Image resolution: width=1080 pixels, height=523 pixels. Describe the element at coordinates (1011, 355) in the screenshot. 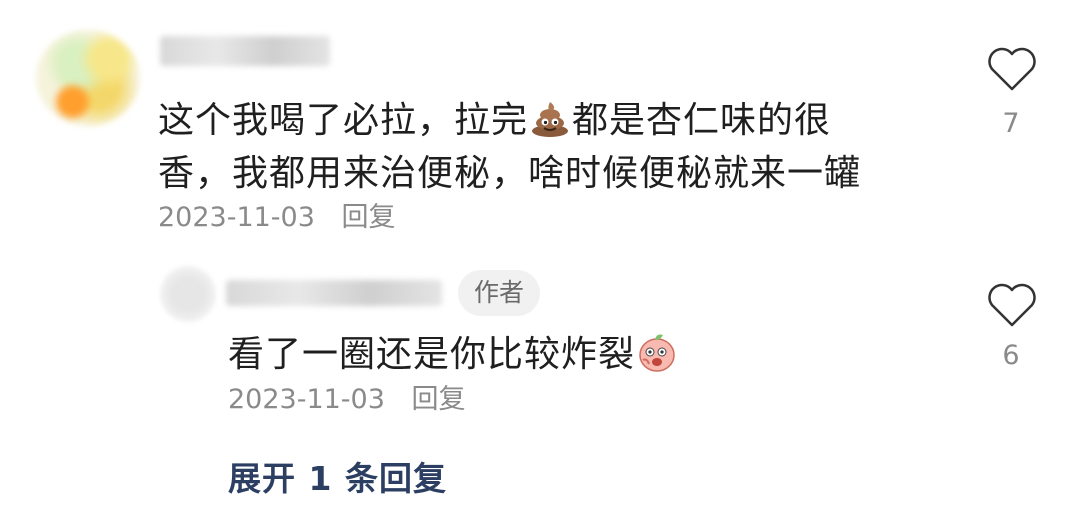

I see `like-count-2: 6` at that location.